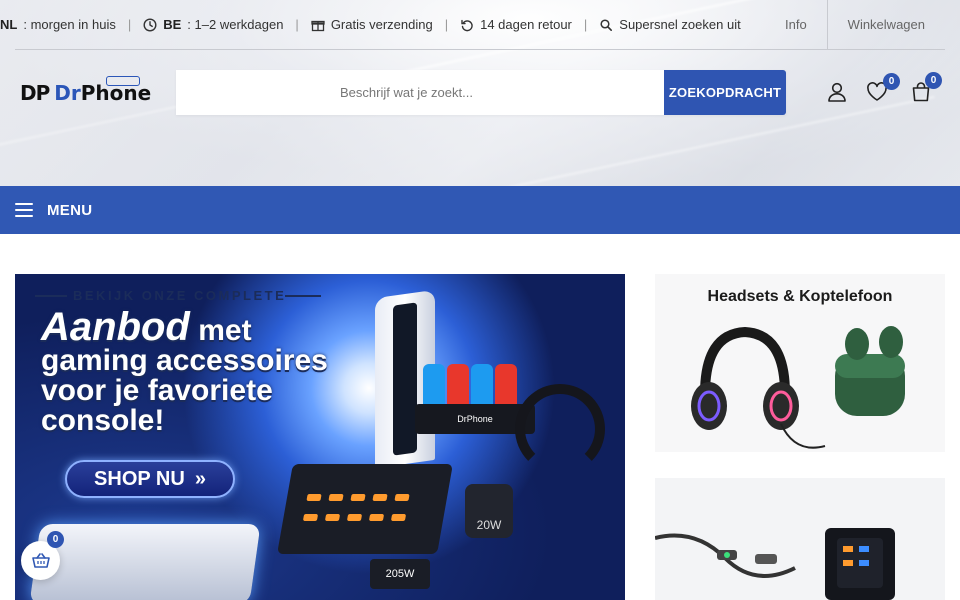 The height and width of the screenshot is (600, 960). What do you see at coordinates (798, 387) in the screenshot?
I see `headset-product-image` at bounding box center [798, 387].